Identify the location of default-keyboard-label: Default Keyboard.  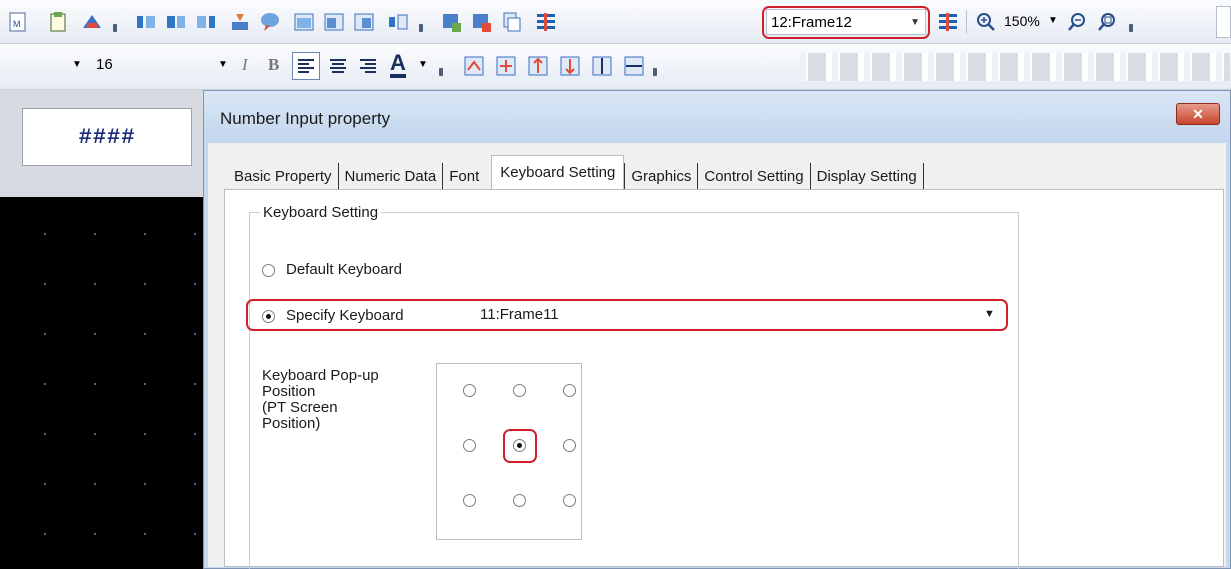
(344, 269).